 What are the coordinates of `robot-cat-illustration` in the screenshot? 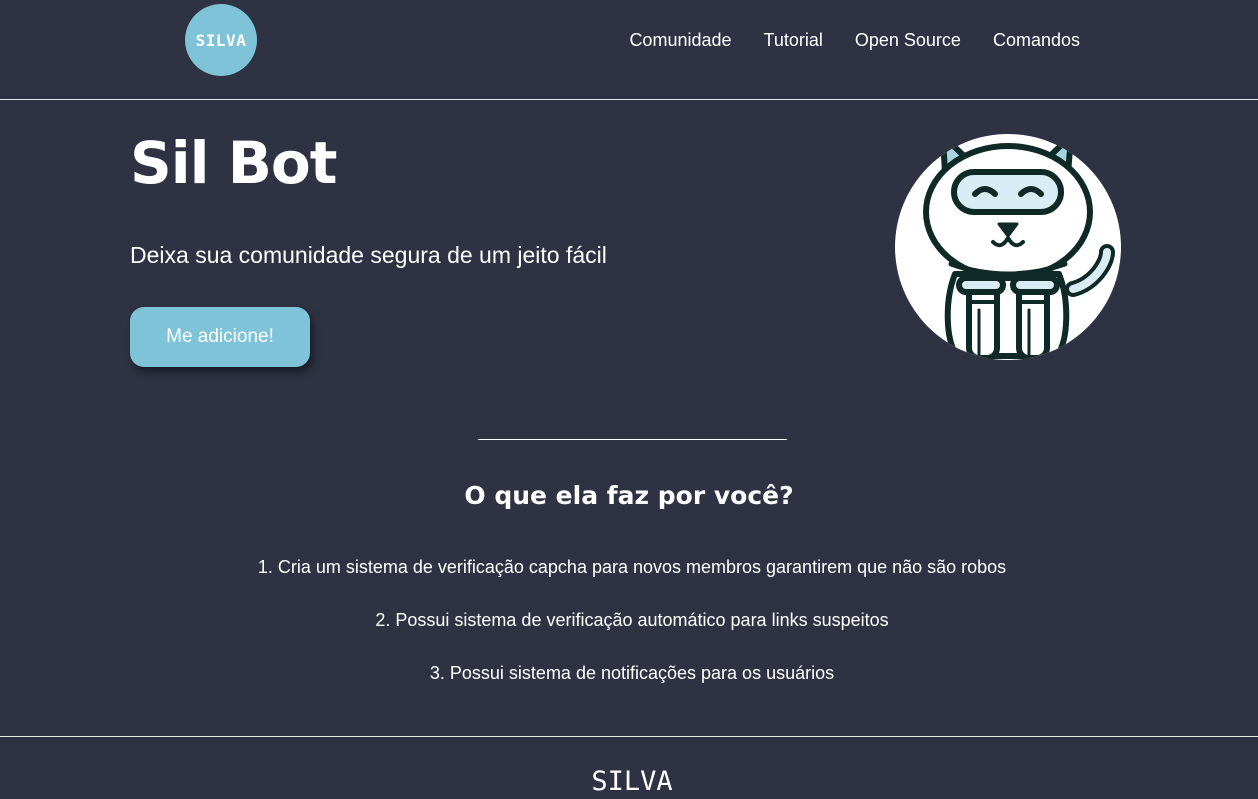 It's located at (1019, 247).